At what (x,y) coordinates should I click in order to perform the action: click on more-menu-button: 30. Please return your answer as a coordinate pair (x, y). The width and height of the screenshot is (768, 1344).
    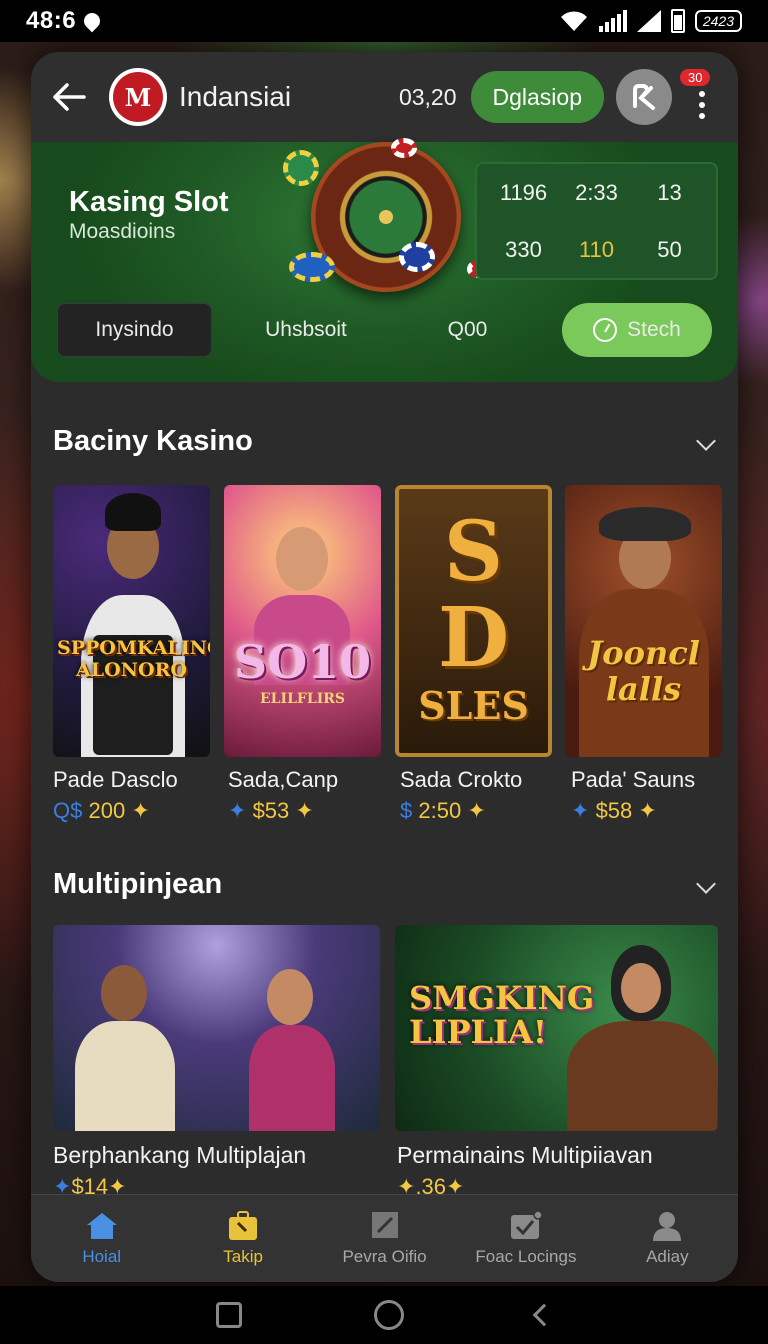
    Looking at the image, I should click on (701, 97).